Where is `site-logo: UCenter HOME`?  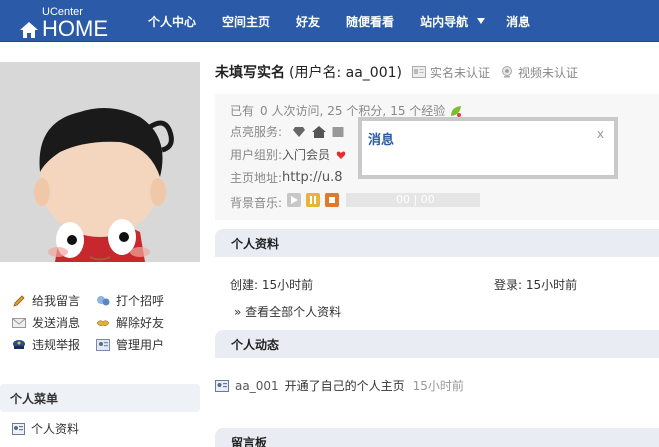
site-logo: UCenter HOME is located at coordinates (70, 22).